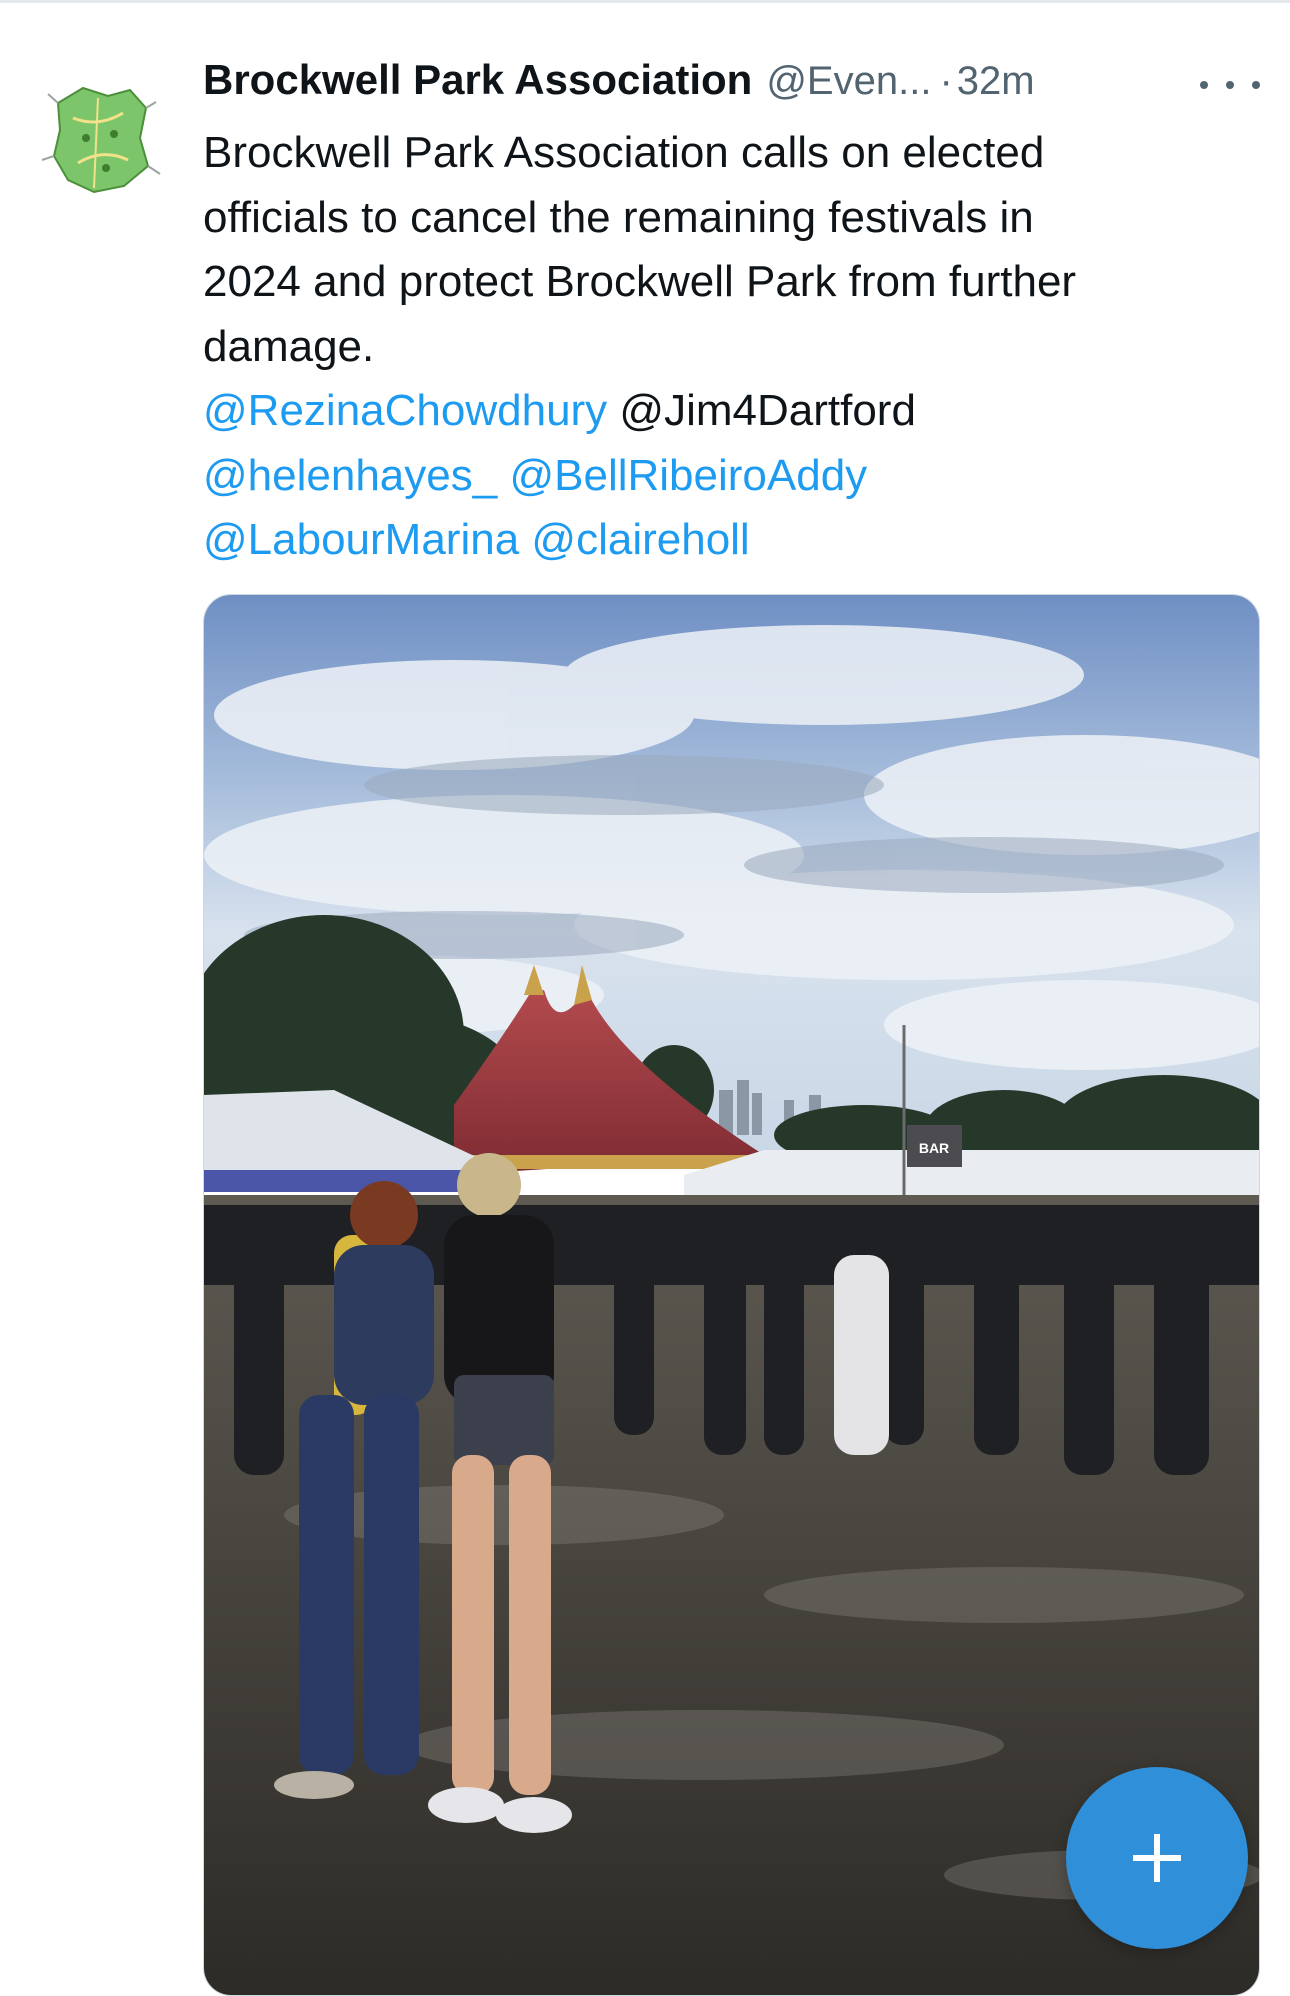 This screenshot has height=1996, width=1290. Describe the element at coordinates (688, 475) in the screenshot. I see `mention-link: @BellRibeiroAddy` at that location.